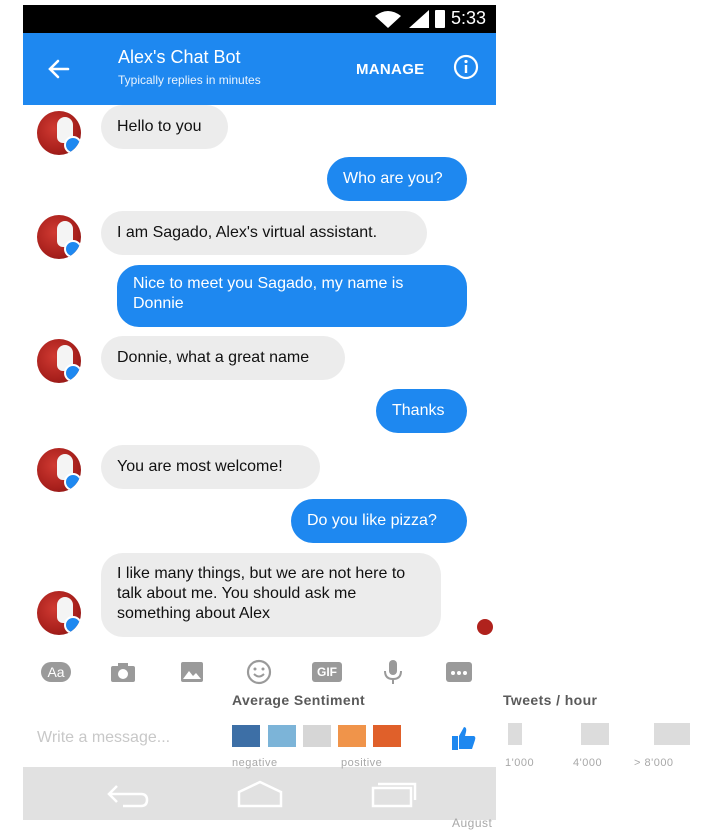  I want to click on arrow-left-icon, so click(59, 69).